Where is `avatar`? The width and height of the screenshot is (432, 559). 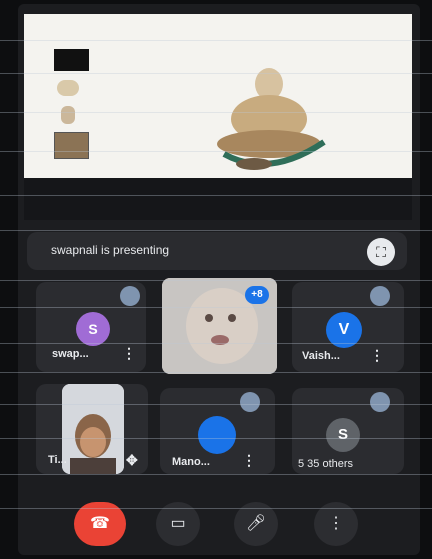
avatar is located at coordinates (217, 435).